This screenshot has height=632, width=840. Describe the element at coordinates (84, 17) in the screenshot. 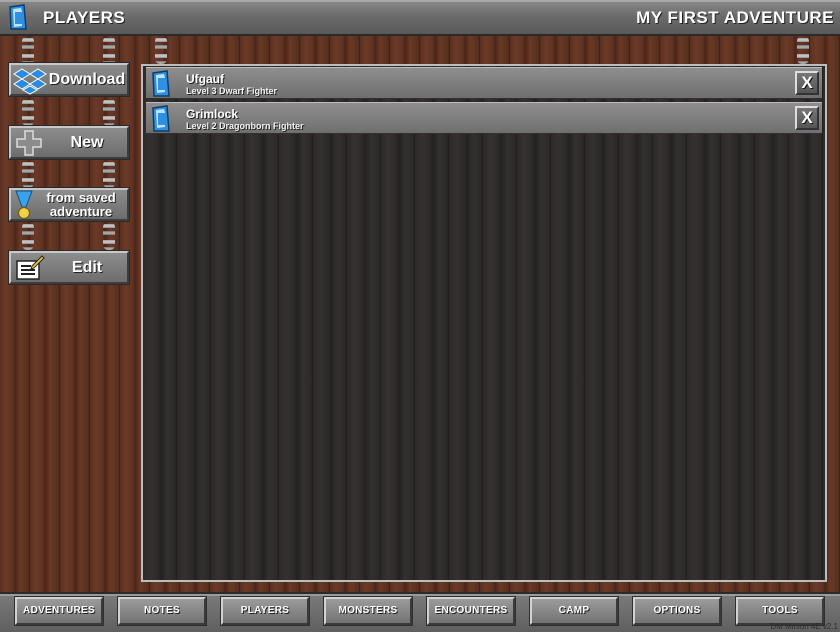

I see `page-title: PLAYERS` at that location.